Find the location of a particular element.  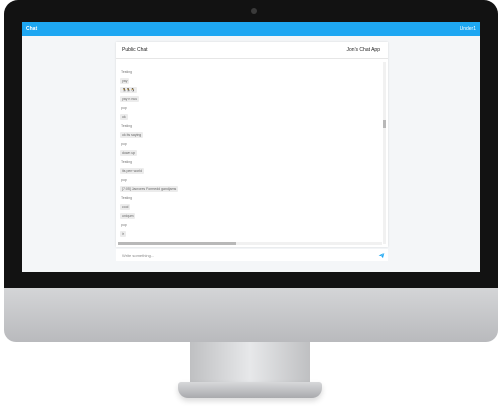

message-row: cool is located at coordinates (251, 202).